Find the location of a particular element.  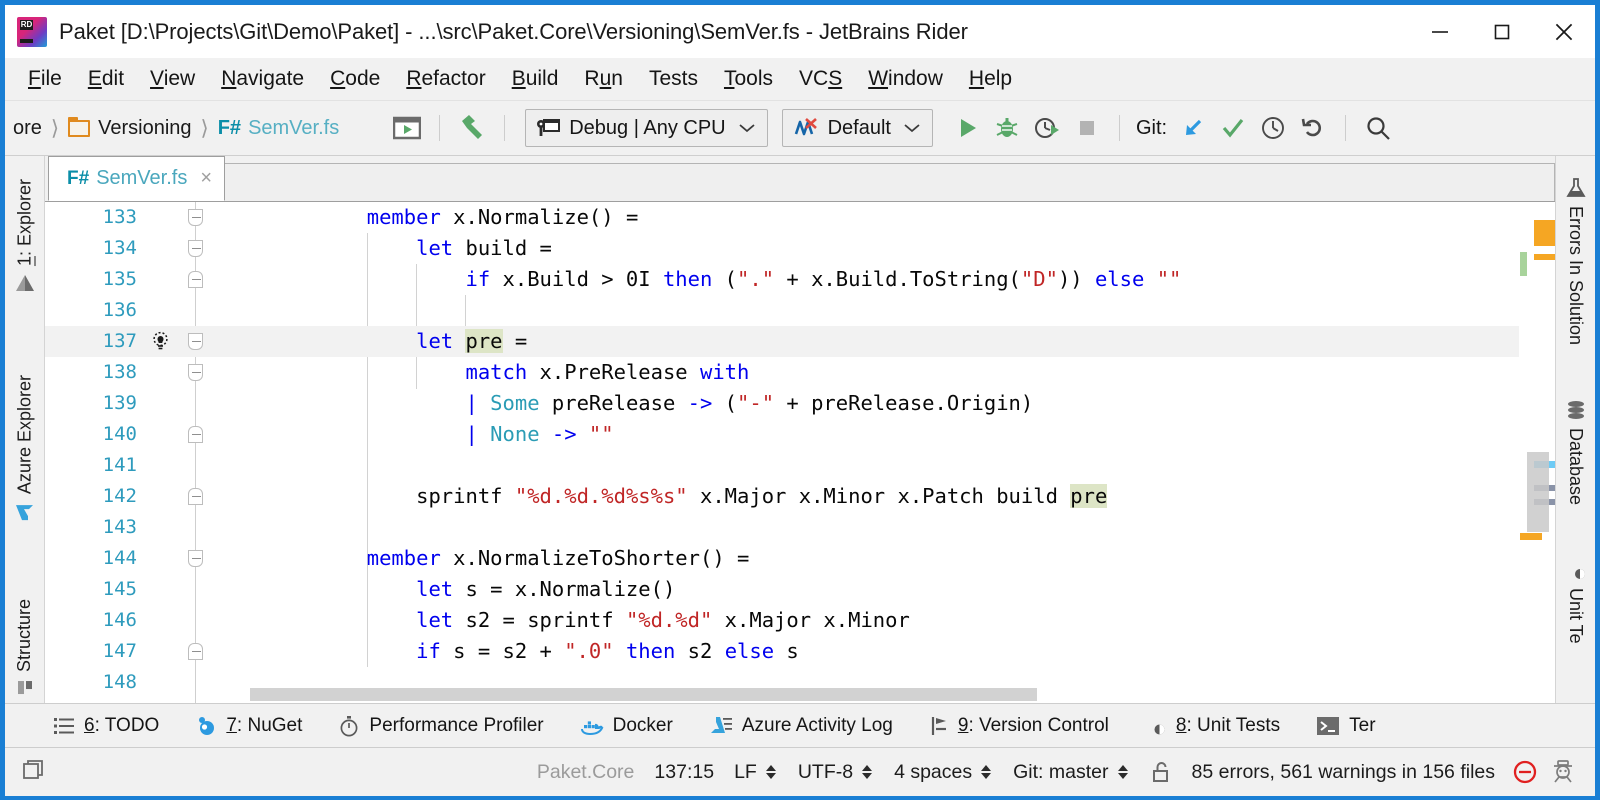

run-with-coverage-button is located at coordinates (1047, 128).